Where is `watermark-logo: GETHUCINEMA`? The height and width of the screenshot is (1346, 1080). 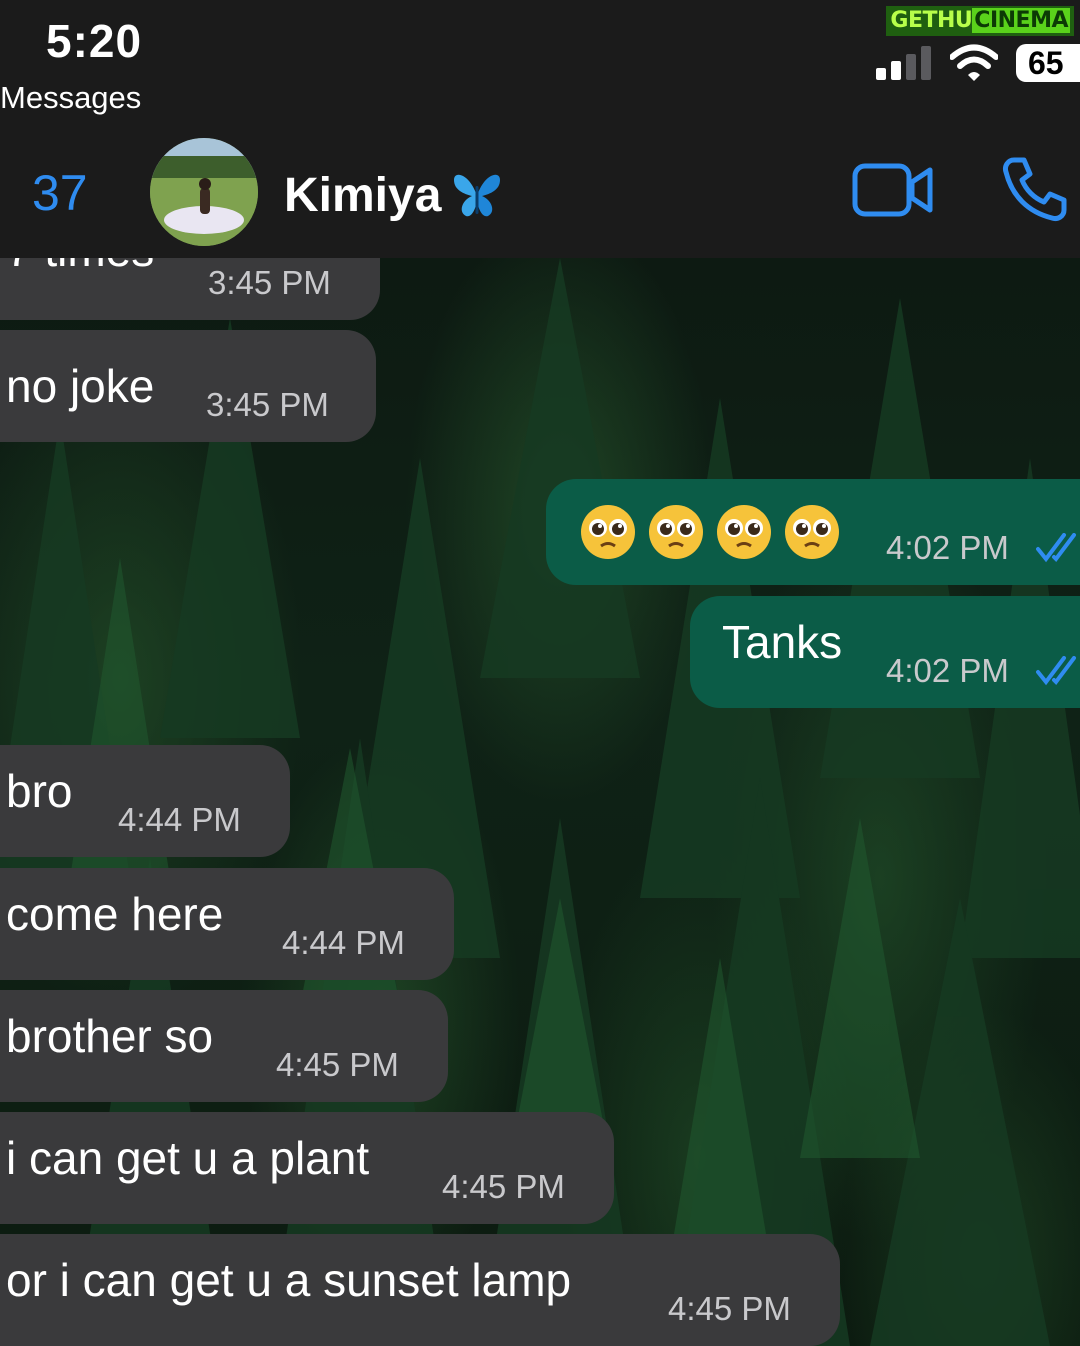 watermark-logo: GETHUCINEMA is located at coordinates (980, 21).